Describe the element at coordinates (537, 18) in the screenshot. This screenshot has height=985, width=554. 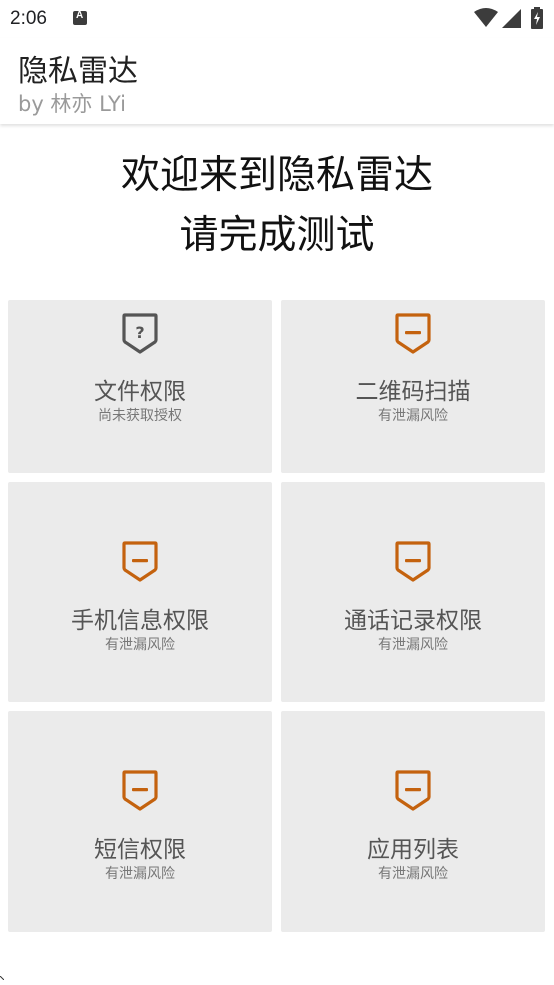
I see `battery-charging-icon` at that location.